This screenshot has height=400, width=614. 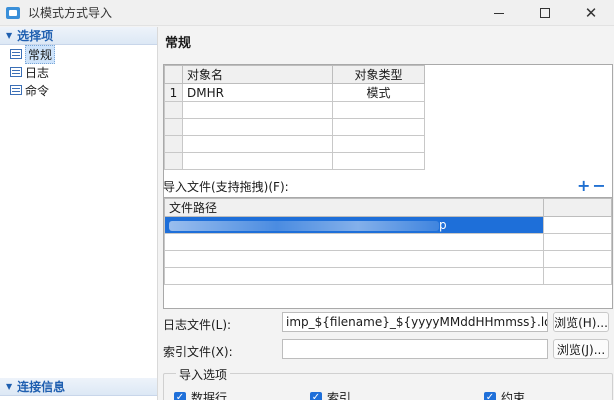 I want to click on option-label: 数据行, so click(x=209, y=395).